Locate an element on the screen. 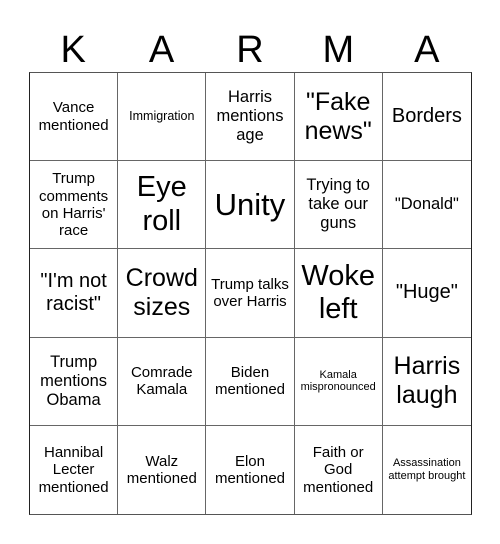 This screenshot has height=544, width=500. bingo-cell: Trump talks over Harris is located at coordinates (250, 293).